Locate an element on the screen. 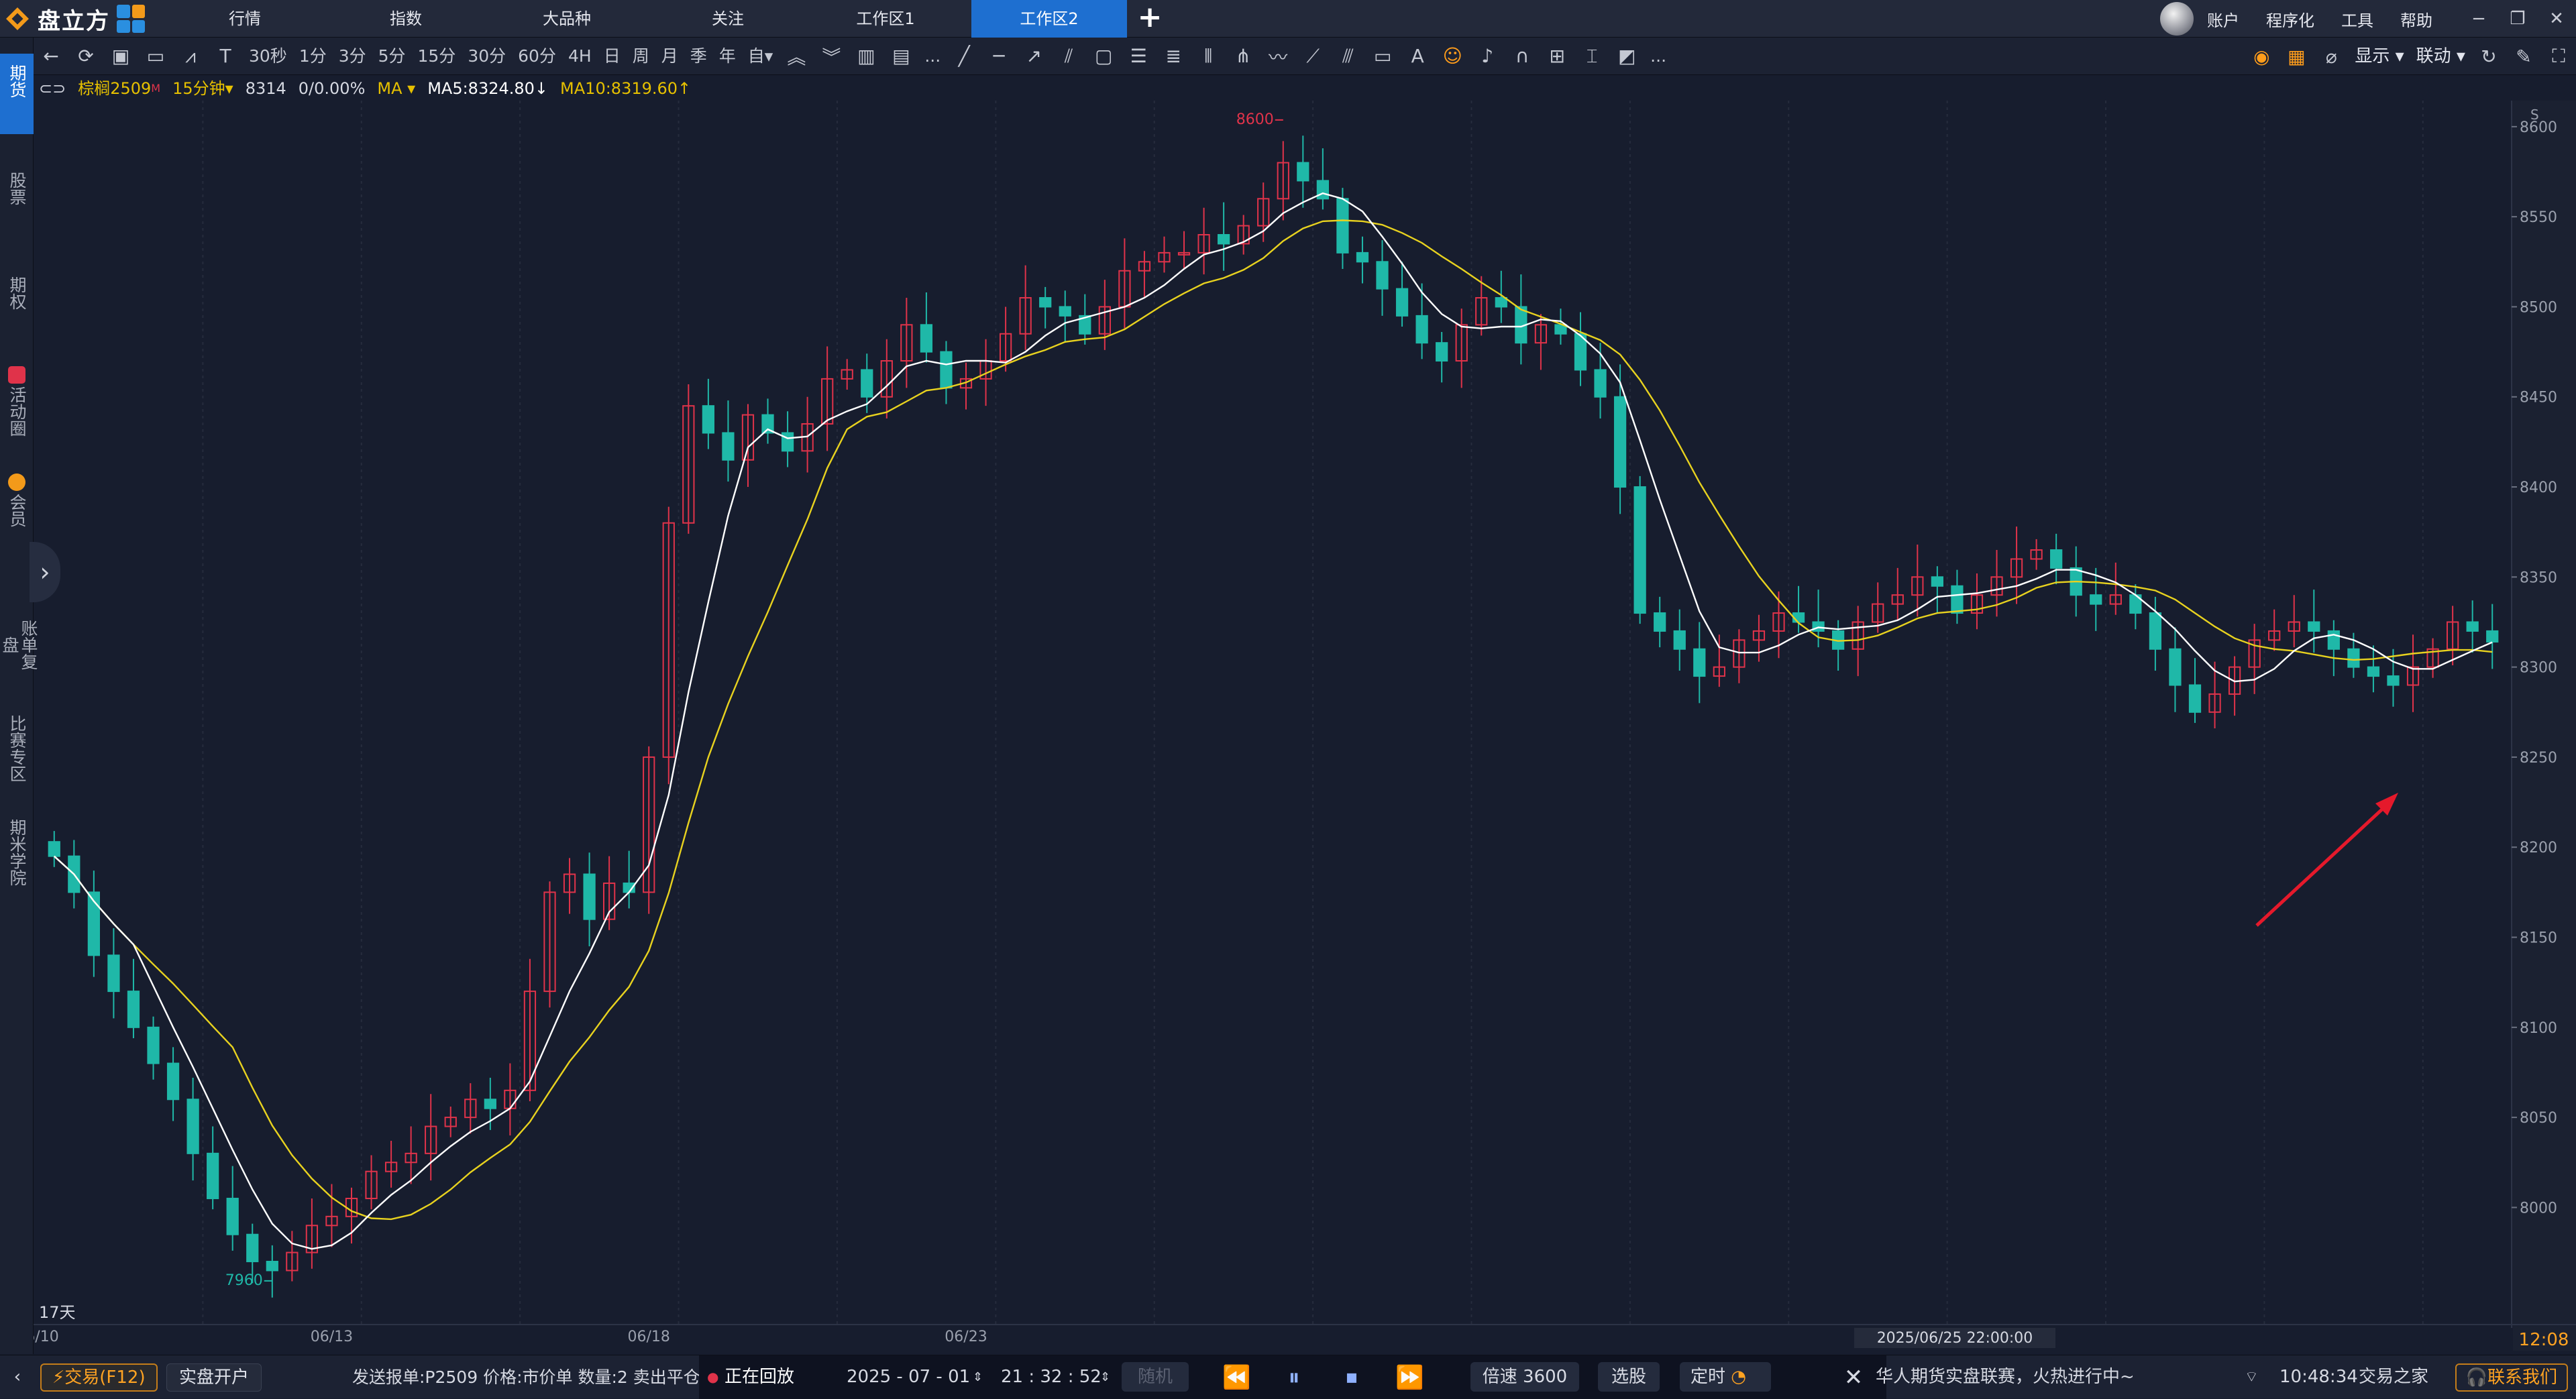 Image resolution: width=2576 pixels, height=1399 pixels. channel-icon: ⫻ is located at coordinates (1347, 56).